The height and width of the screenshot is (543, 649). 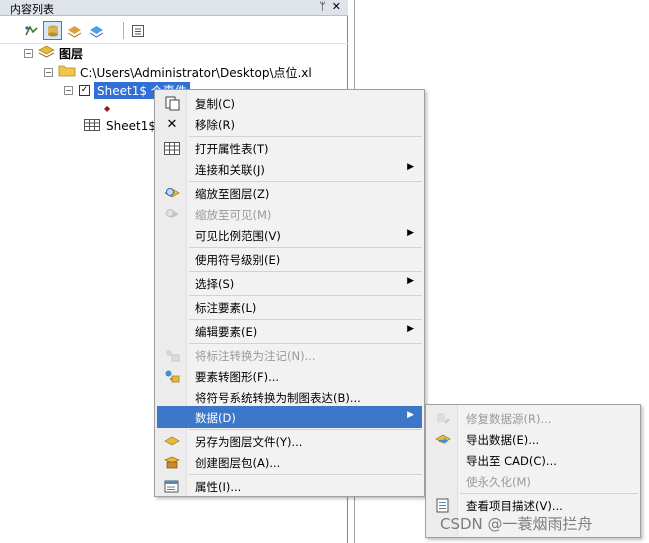 I want to click on properties-icon, so click(x=172, y=486).